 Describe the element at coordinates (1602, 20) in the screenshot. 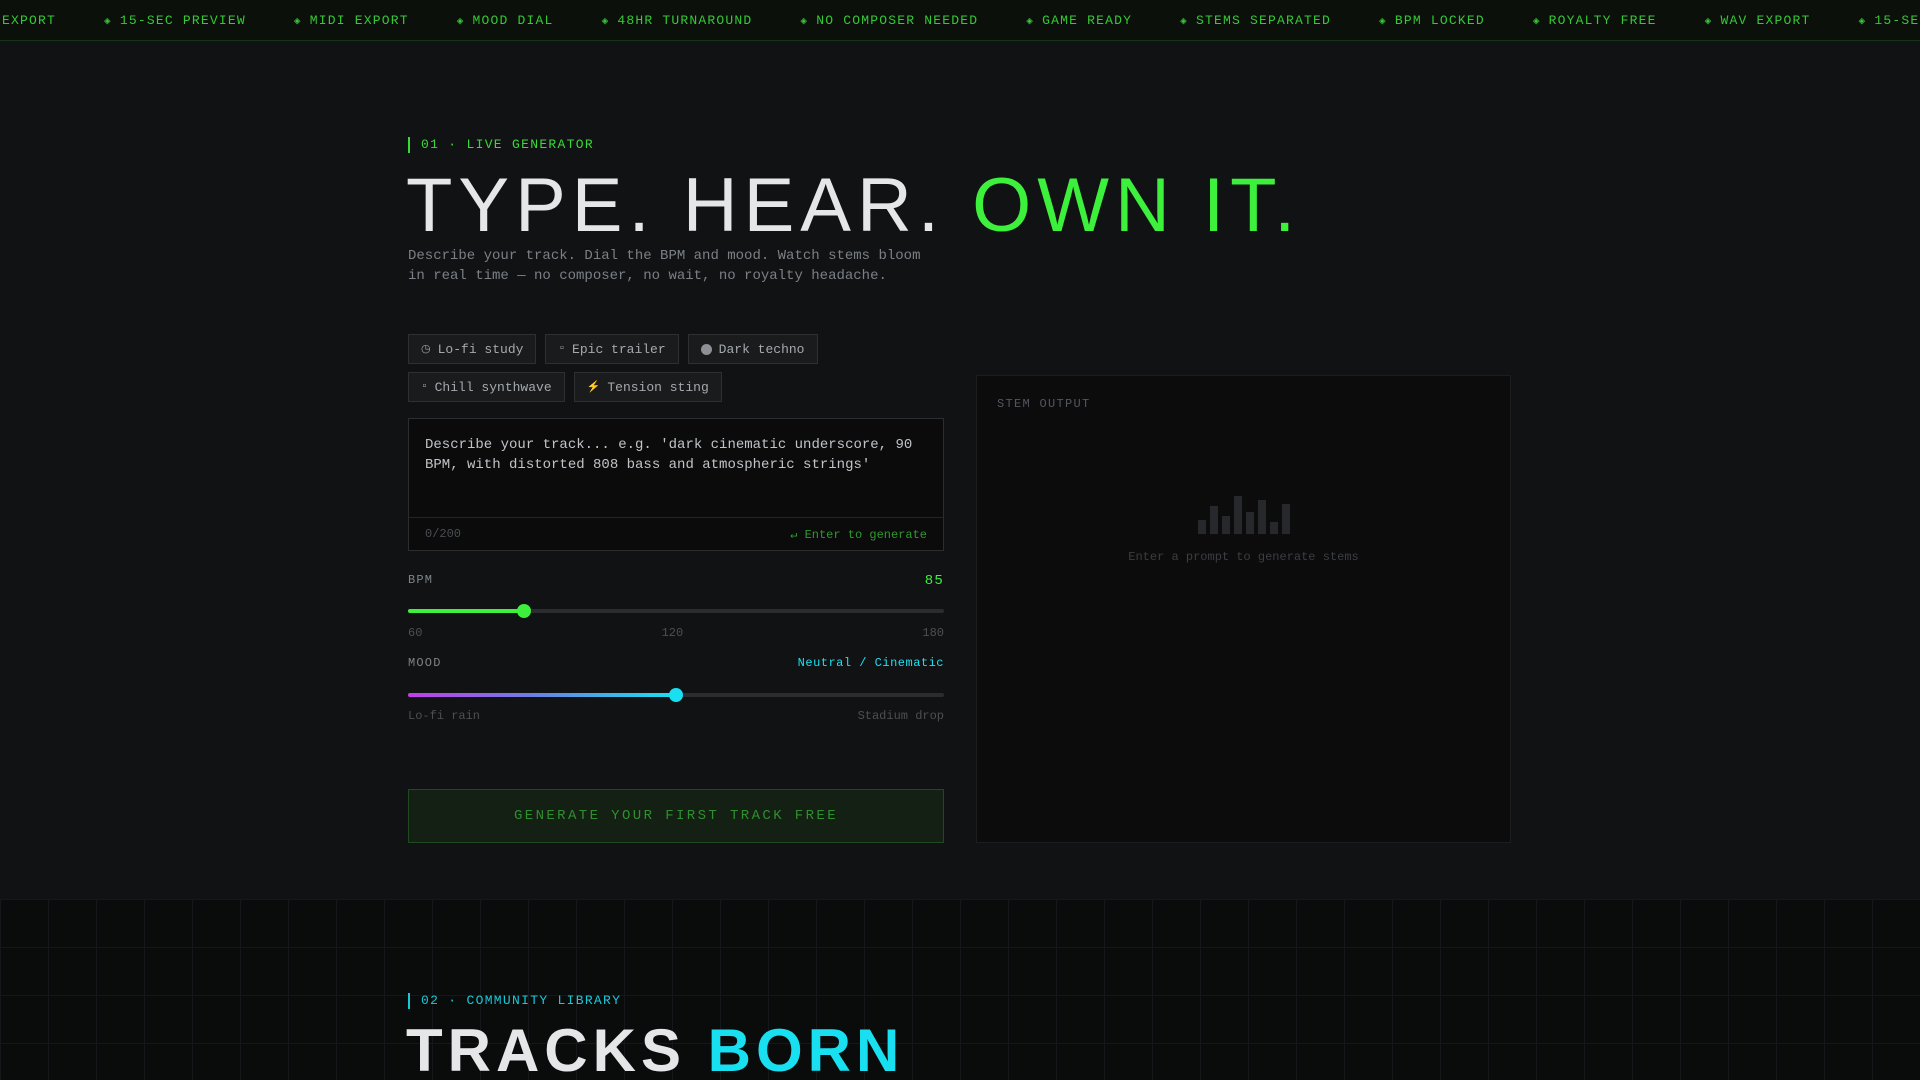

I see `ticker-label: ROYALTY FREE` at that location.